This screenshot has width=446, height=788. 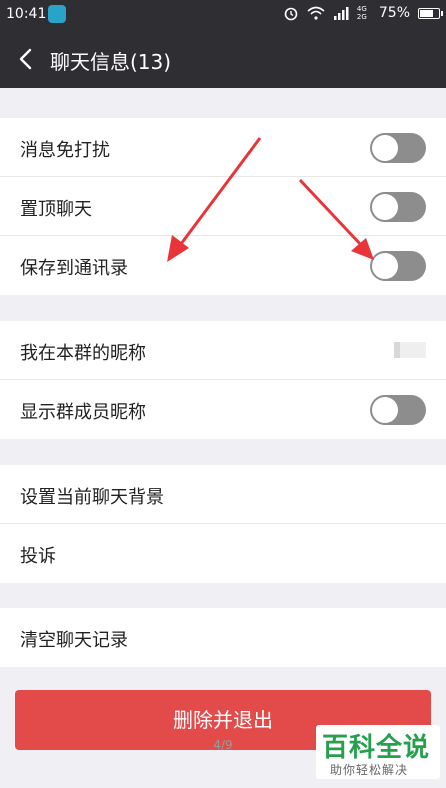 What do you see at coordinates (83, 412) in the screenshot?
I see `row-label: 显示群成员昵称` at bounding box center [83, 412].